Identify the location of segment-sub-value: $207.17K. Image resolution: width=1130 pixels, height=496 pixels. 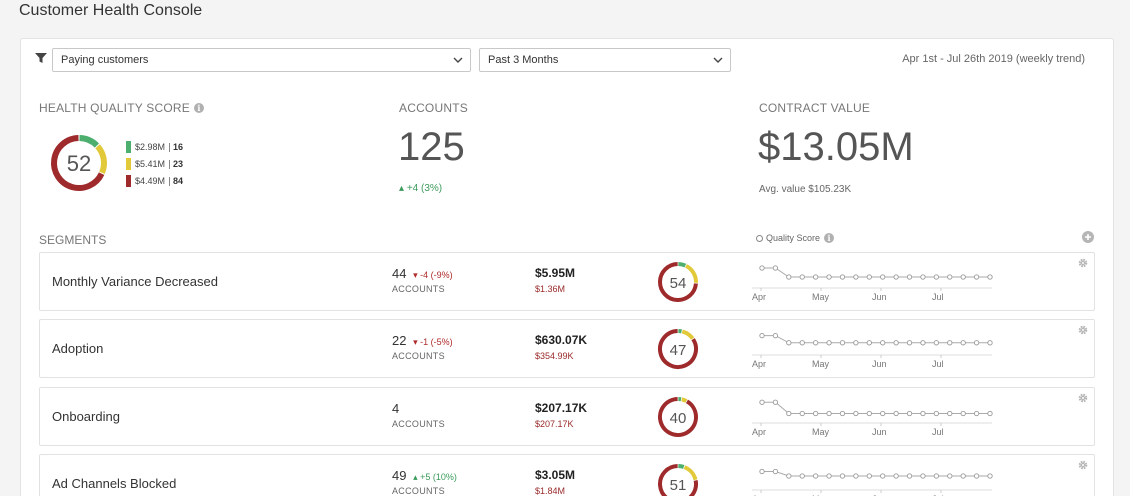
(554, 424).